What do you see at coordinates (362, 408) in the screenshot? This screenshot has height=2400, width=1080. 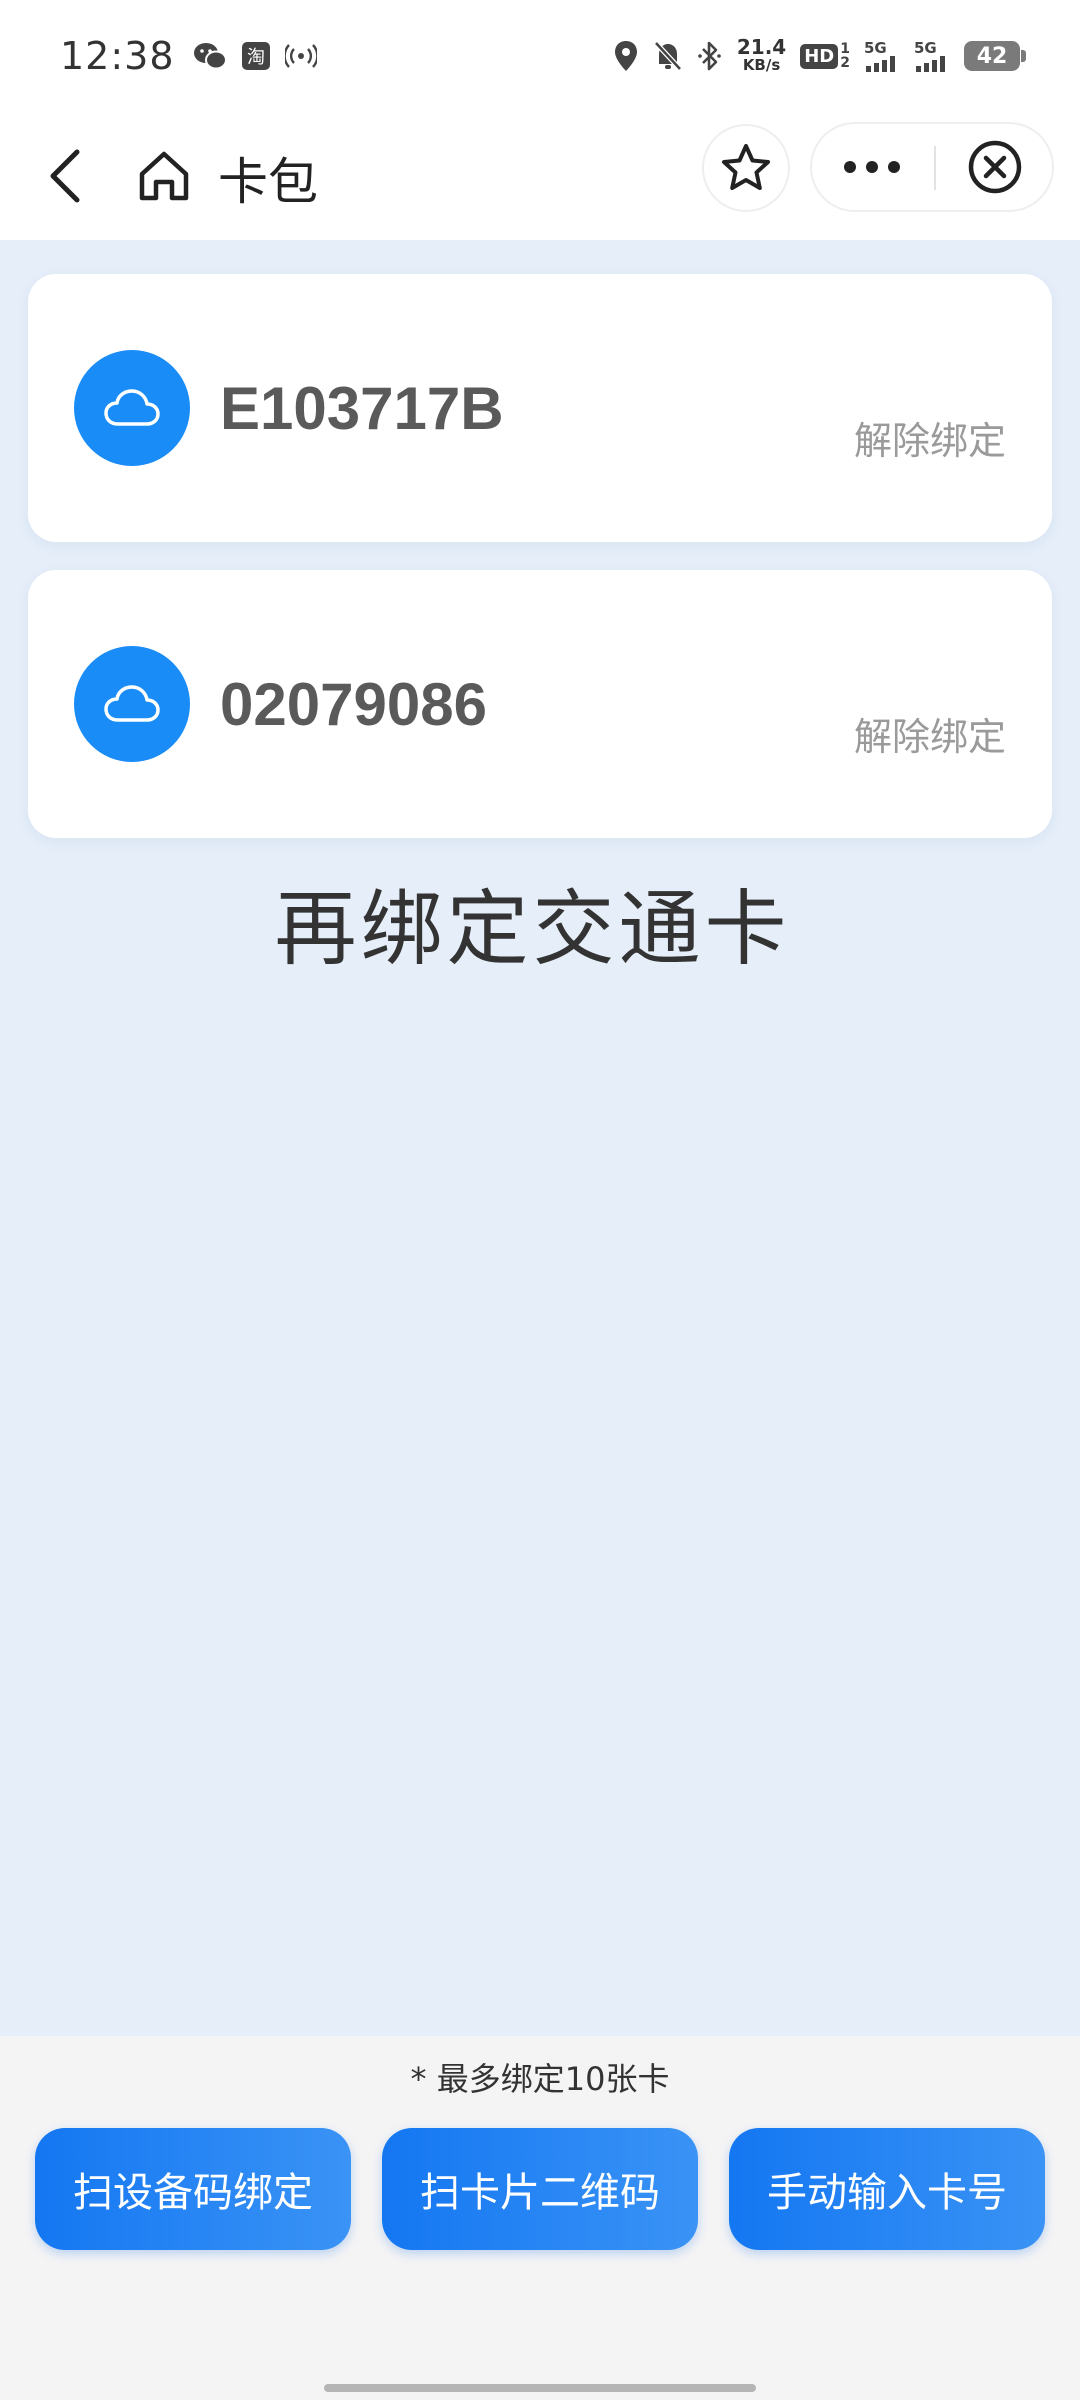 I see `card-number: E103717B` at bounding box center [362, 408].